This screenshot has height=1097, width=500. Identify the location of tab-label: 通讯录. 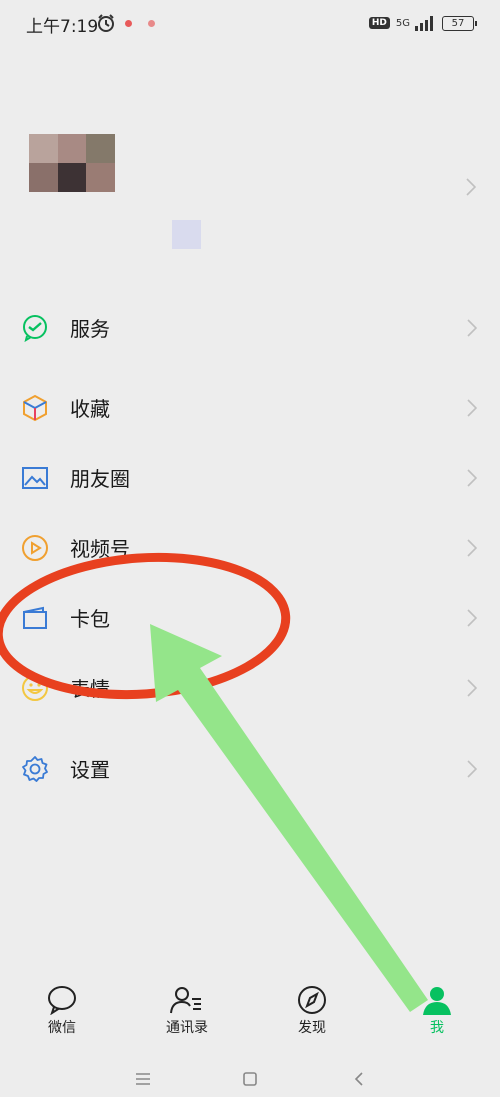
(187, 1028).